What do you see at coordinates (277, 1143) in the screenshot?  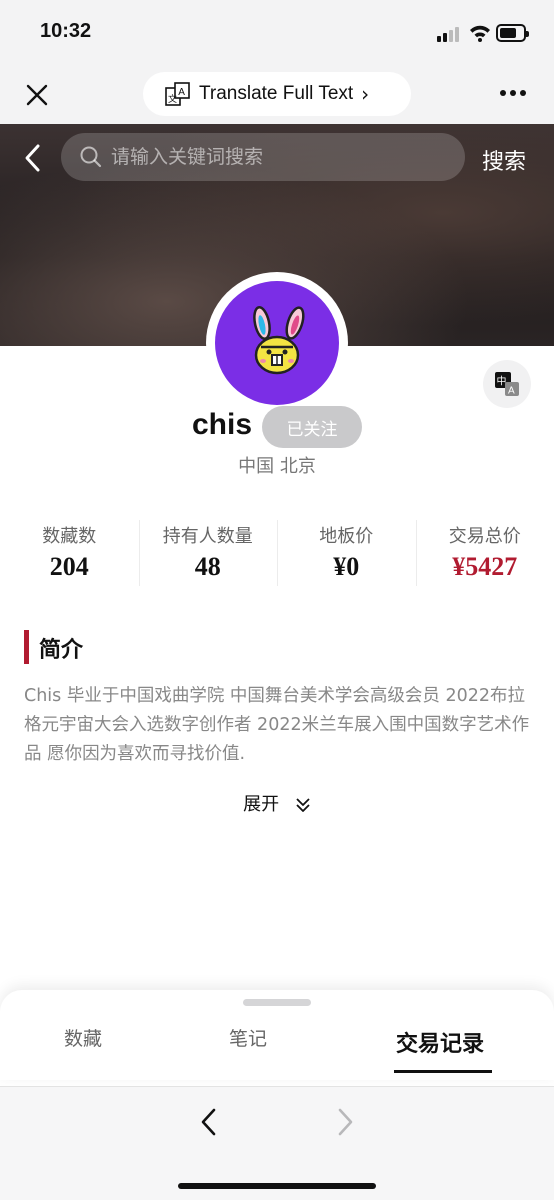 I see `browser-toolbar` at bounding box center [277, 1143].